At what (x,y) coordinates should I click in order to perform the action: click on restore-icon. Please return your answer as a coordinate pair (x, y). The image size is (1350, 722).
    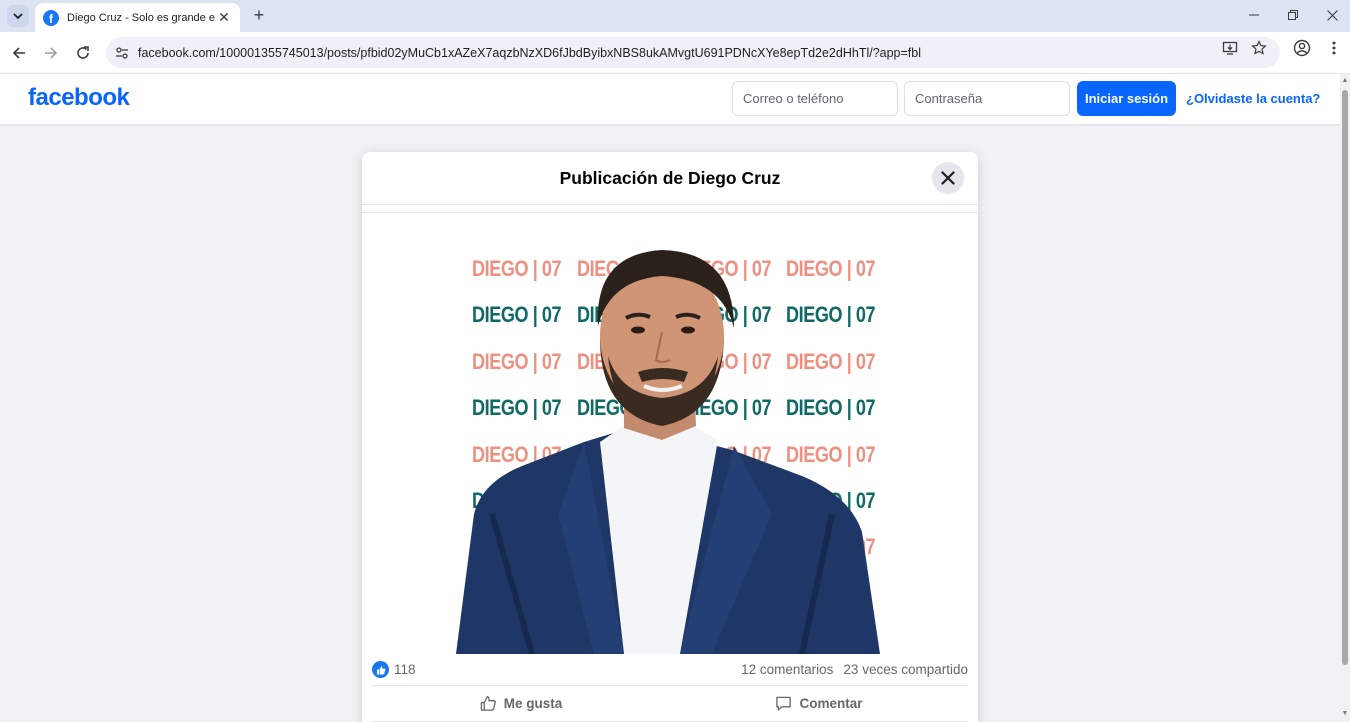
    Looking at the image, I should click on (1293, 15).